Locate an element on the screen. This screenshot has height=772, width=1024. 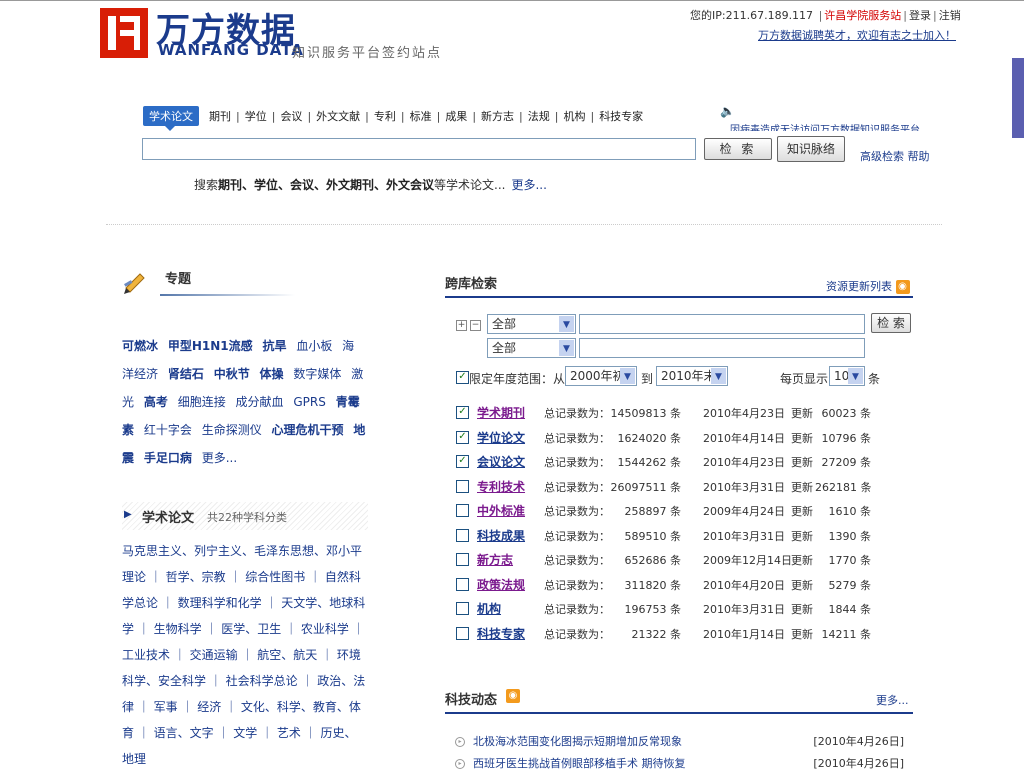
year-limit-checkbox: ✓ is located at coordinates (462, 377).